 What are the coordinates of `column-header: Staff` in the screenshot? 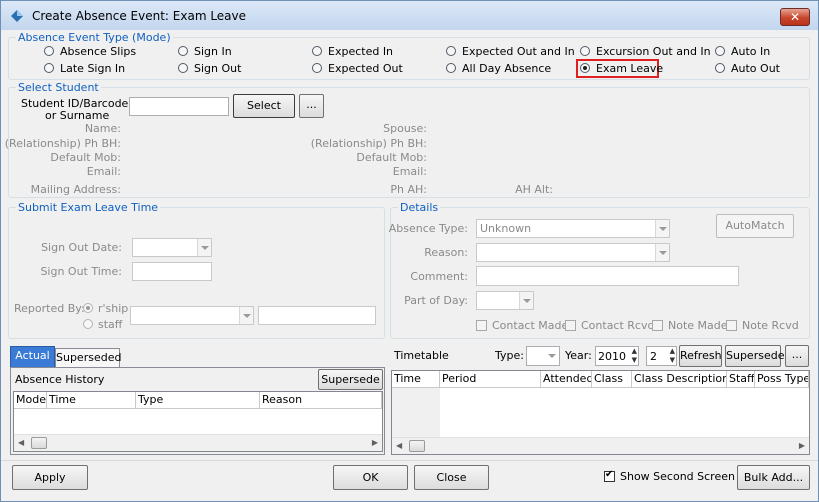 It's located at (741, 379).